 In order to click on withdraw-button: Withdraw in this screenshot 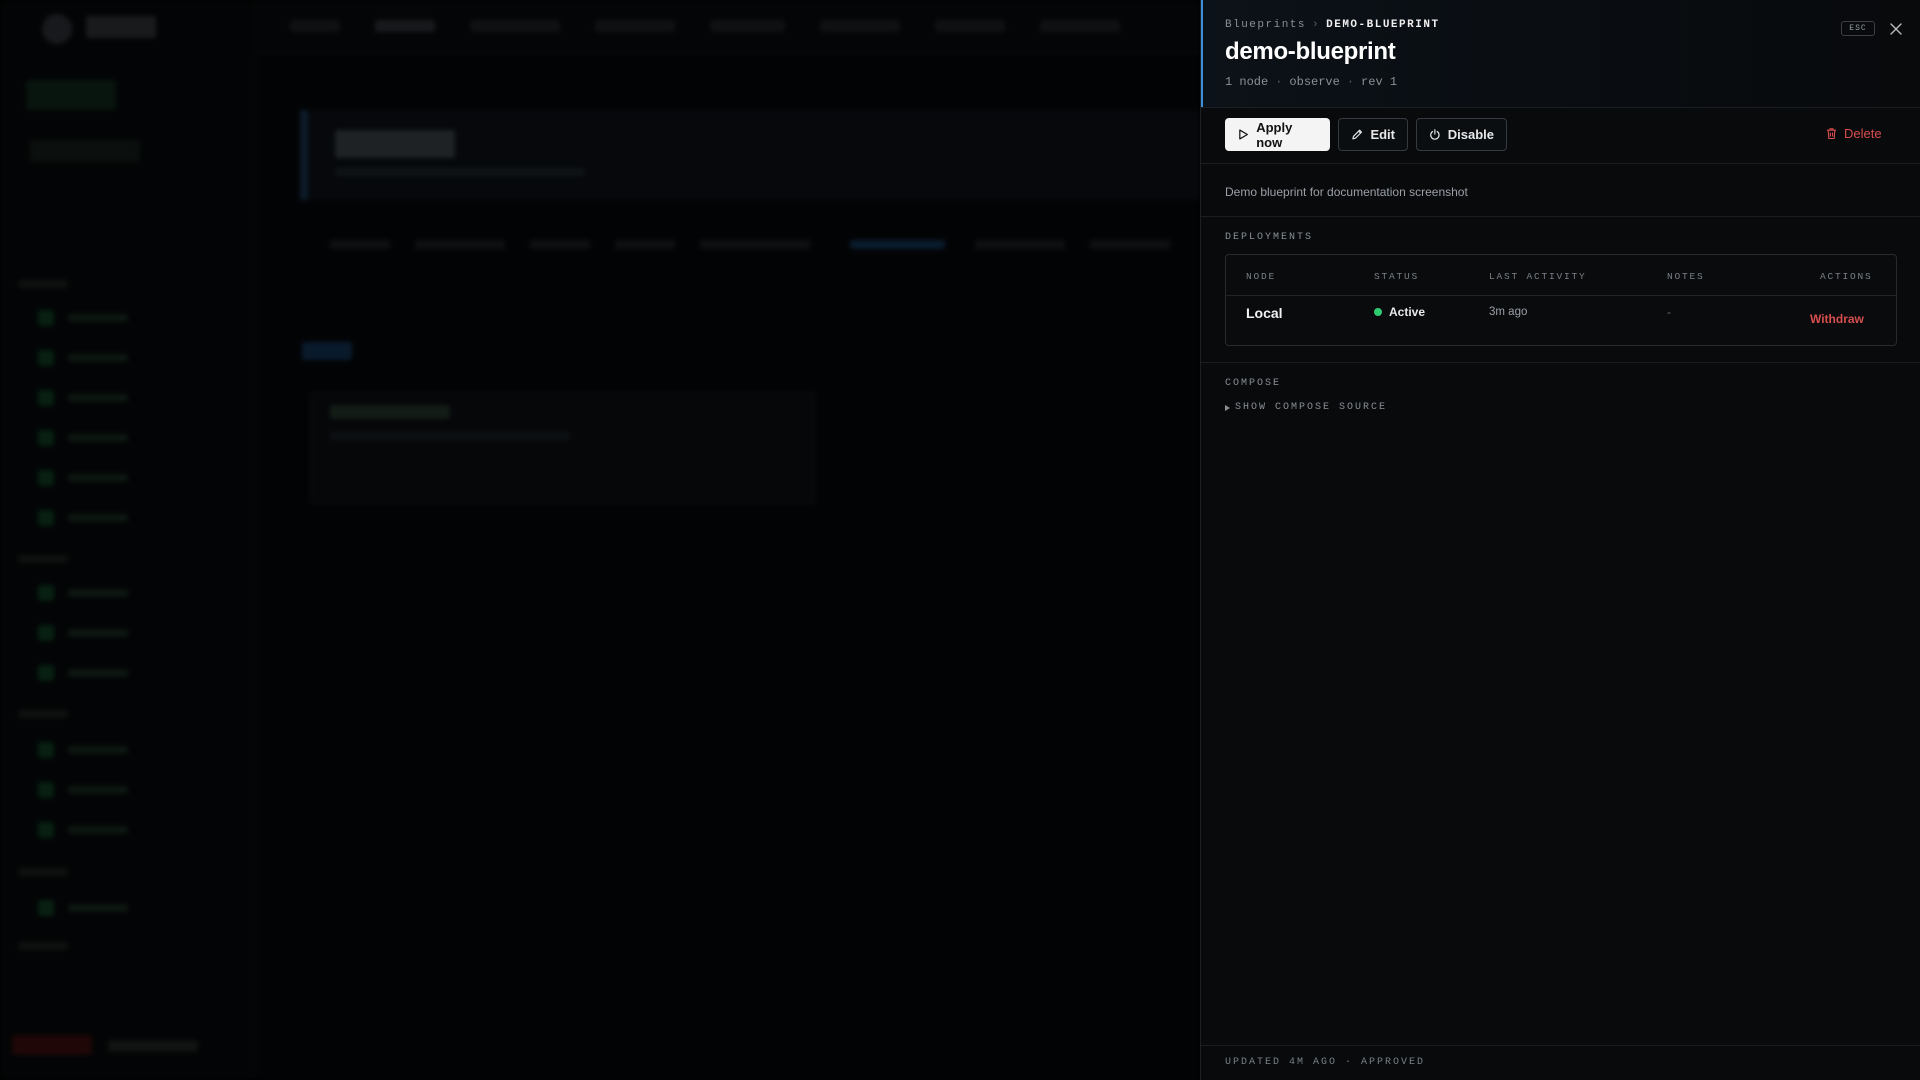, I will do `click(1837, 319)`.